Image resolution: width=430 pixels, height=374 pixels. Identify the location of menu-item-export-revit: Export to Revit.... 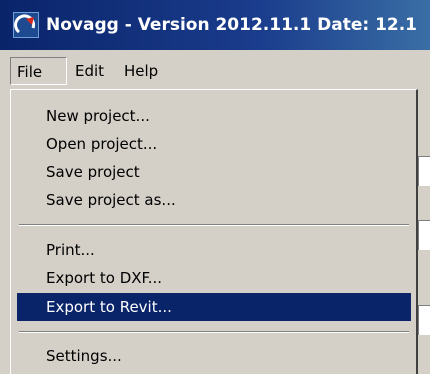
(214, 307).